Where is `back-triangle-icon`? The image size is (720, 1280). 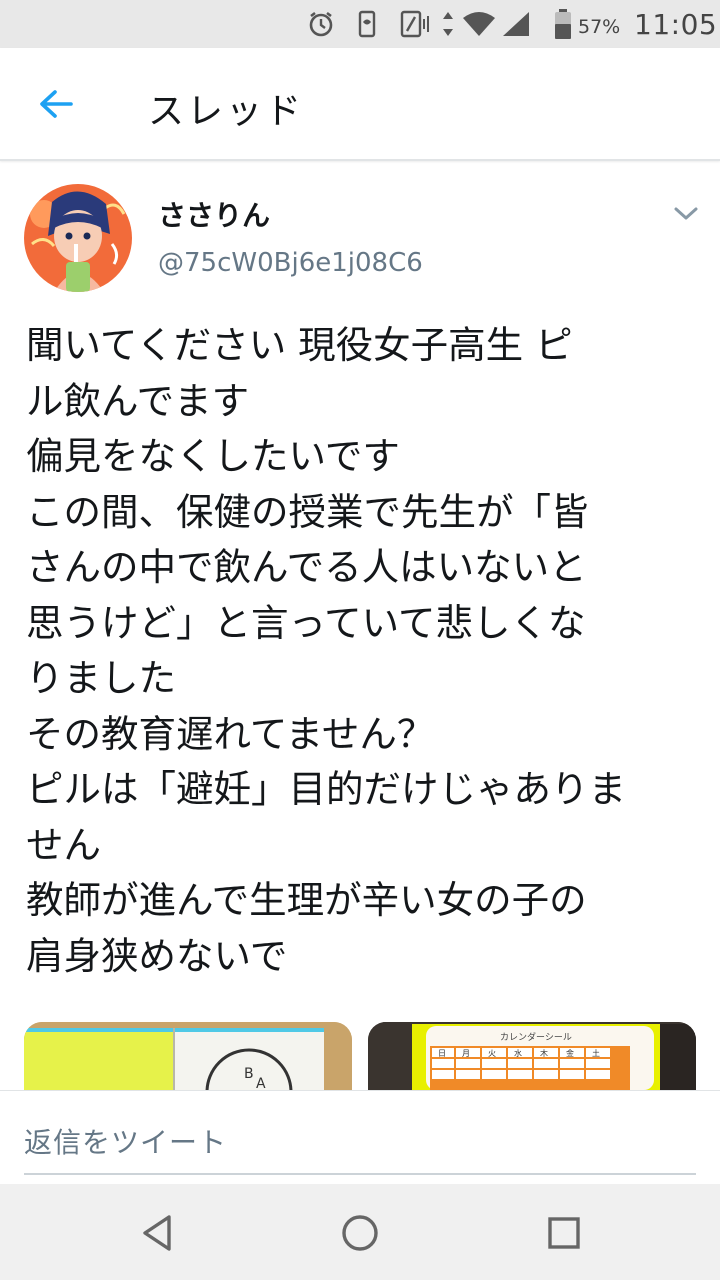 back-triangle-icon is located at coordinates (157, 1233).